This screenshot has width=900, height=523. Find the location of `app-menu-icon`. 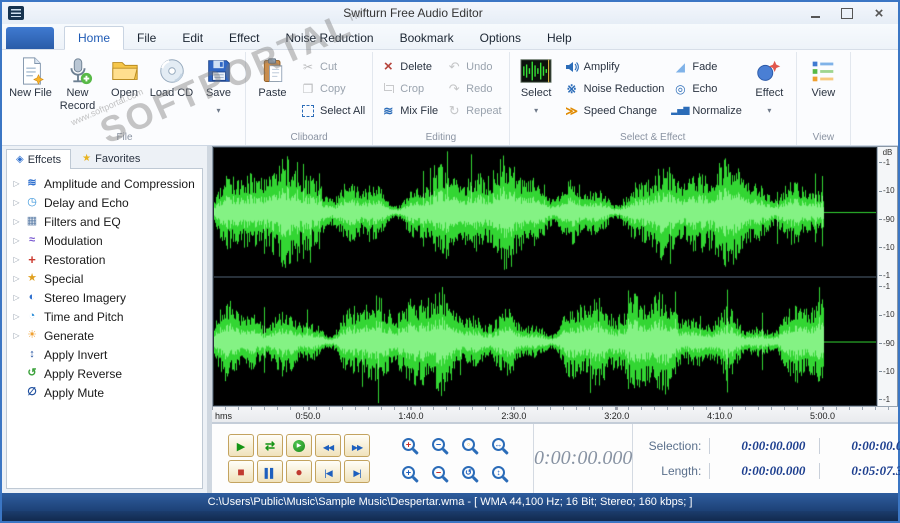

app-menu-icon is located at coordinates (16, 13).